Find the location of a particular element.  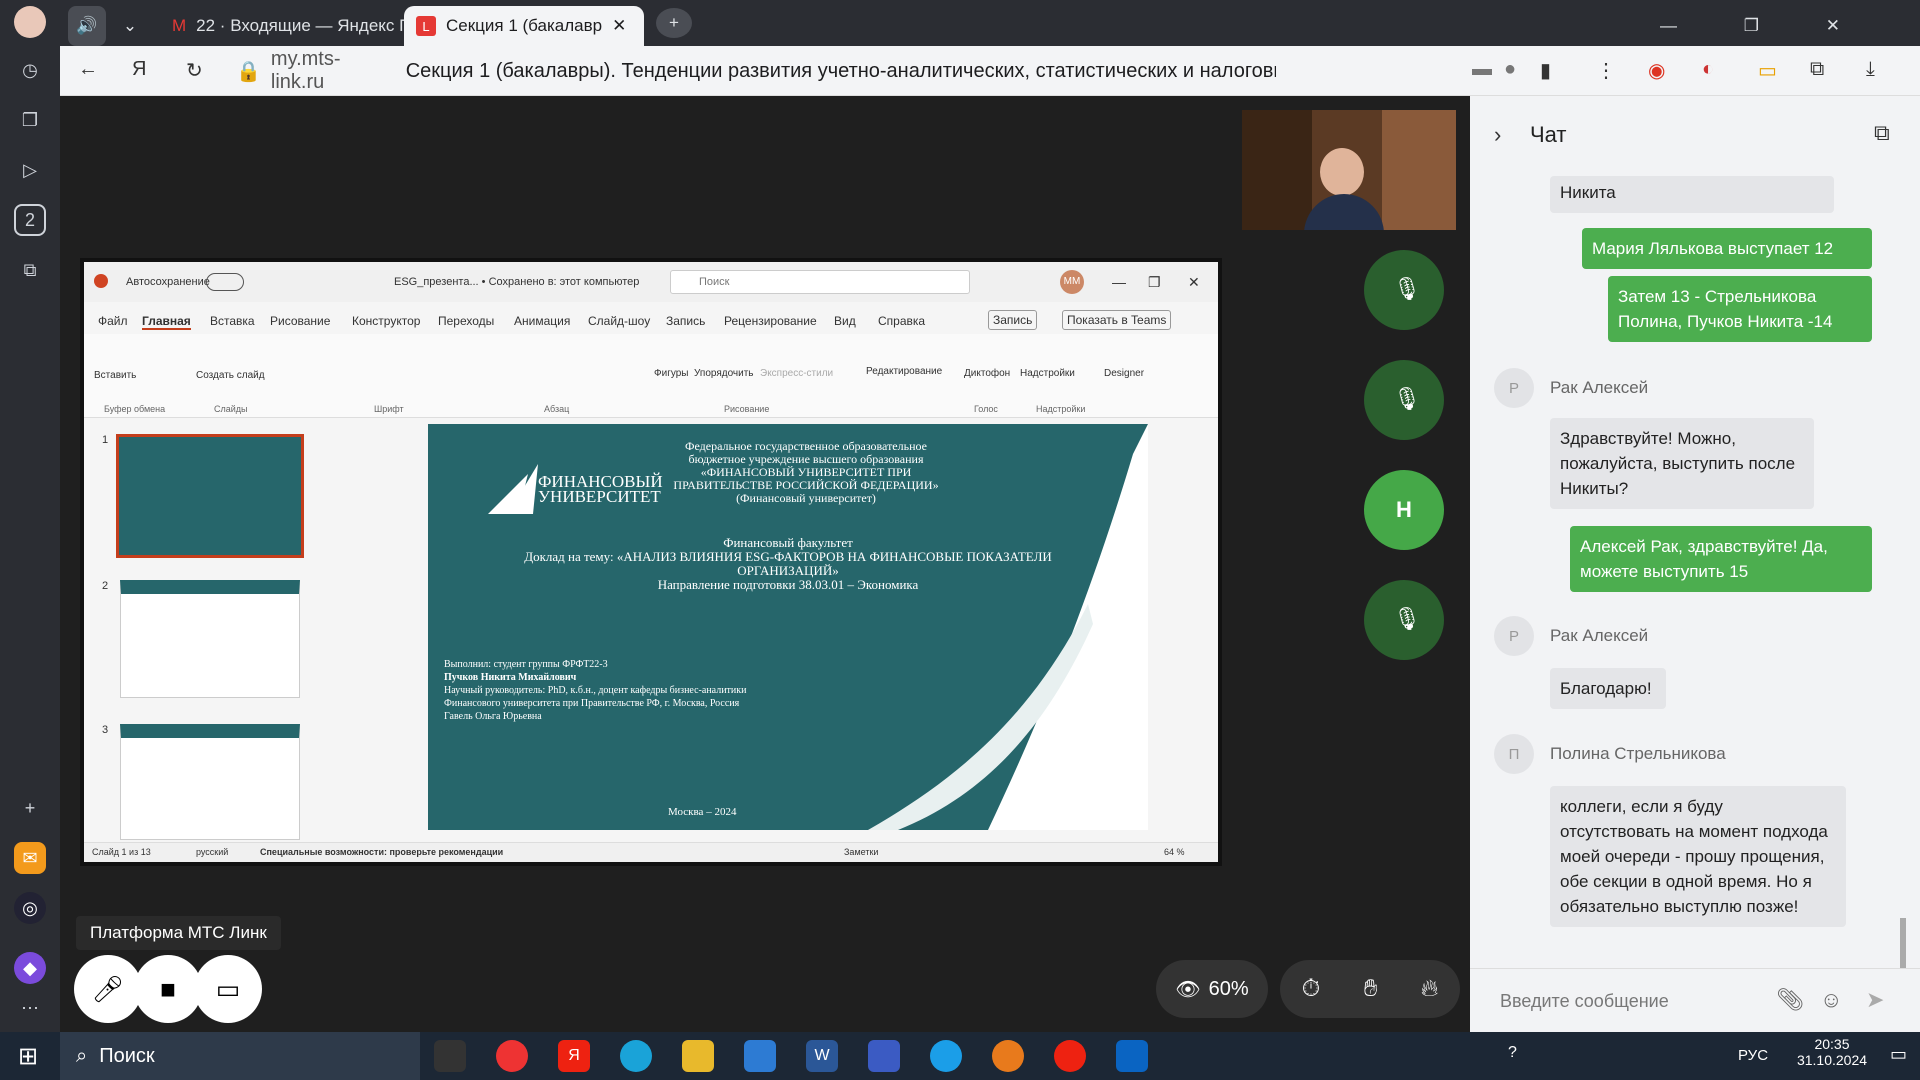

user-avatar: ММ is located at coordinates (1072, 282).